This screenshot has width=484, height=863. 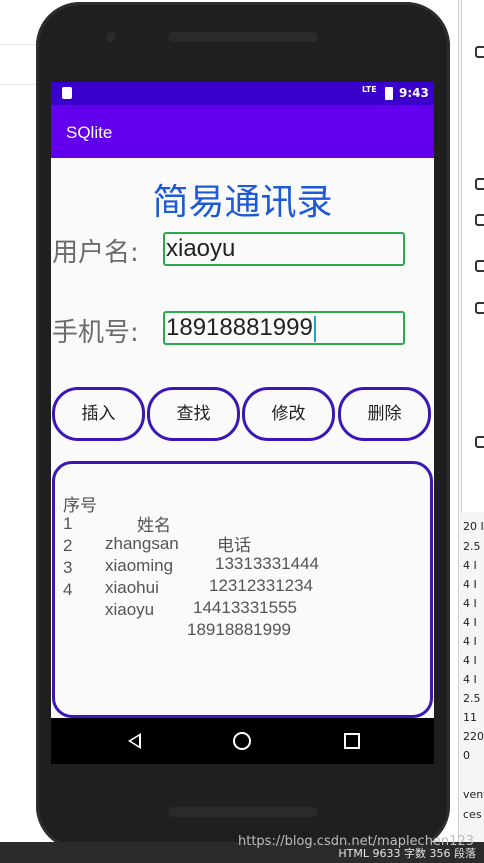 I want to click on header-phone: 电话, so click(x=234, y=545).